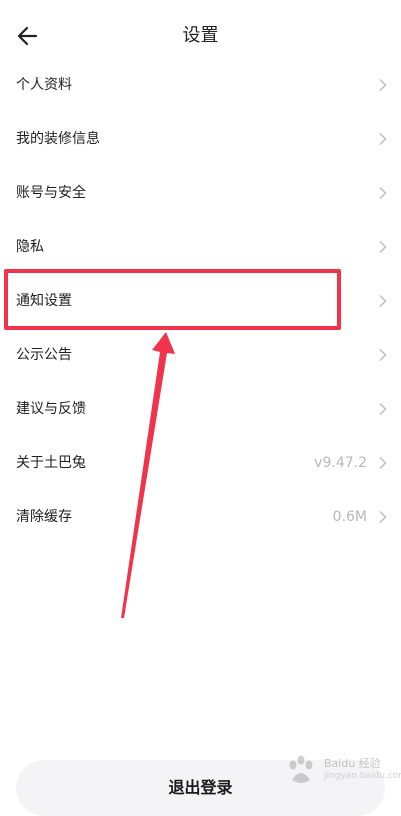 Image resolution: width=401 pixels, height=816 pixels. I want to click on logout-label: 退出登录, so click(200, 787).